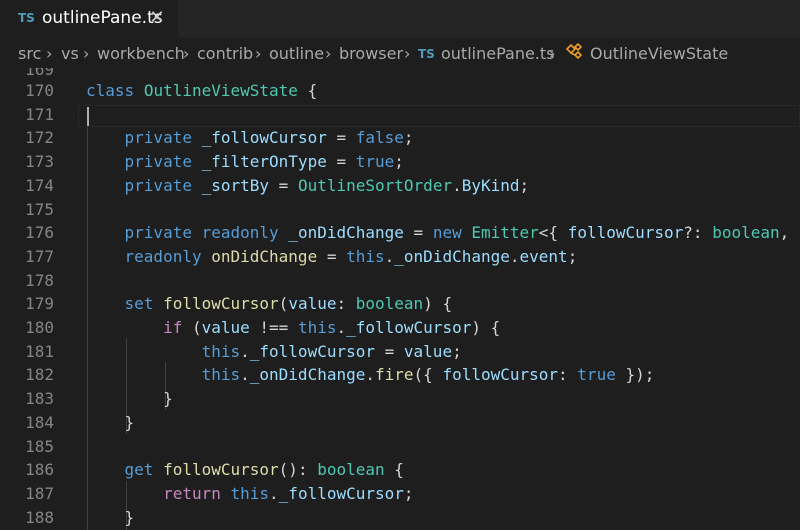 Image resolution: width=800 pixels, height=530 pixels. Describe the element at coordinates (39, 446) in the screenshot. I see `line-number: 185` at that location.